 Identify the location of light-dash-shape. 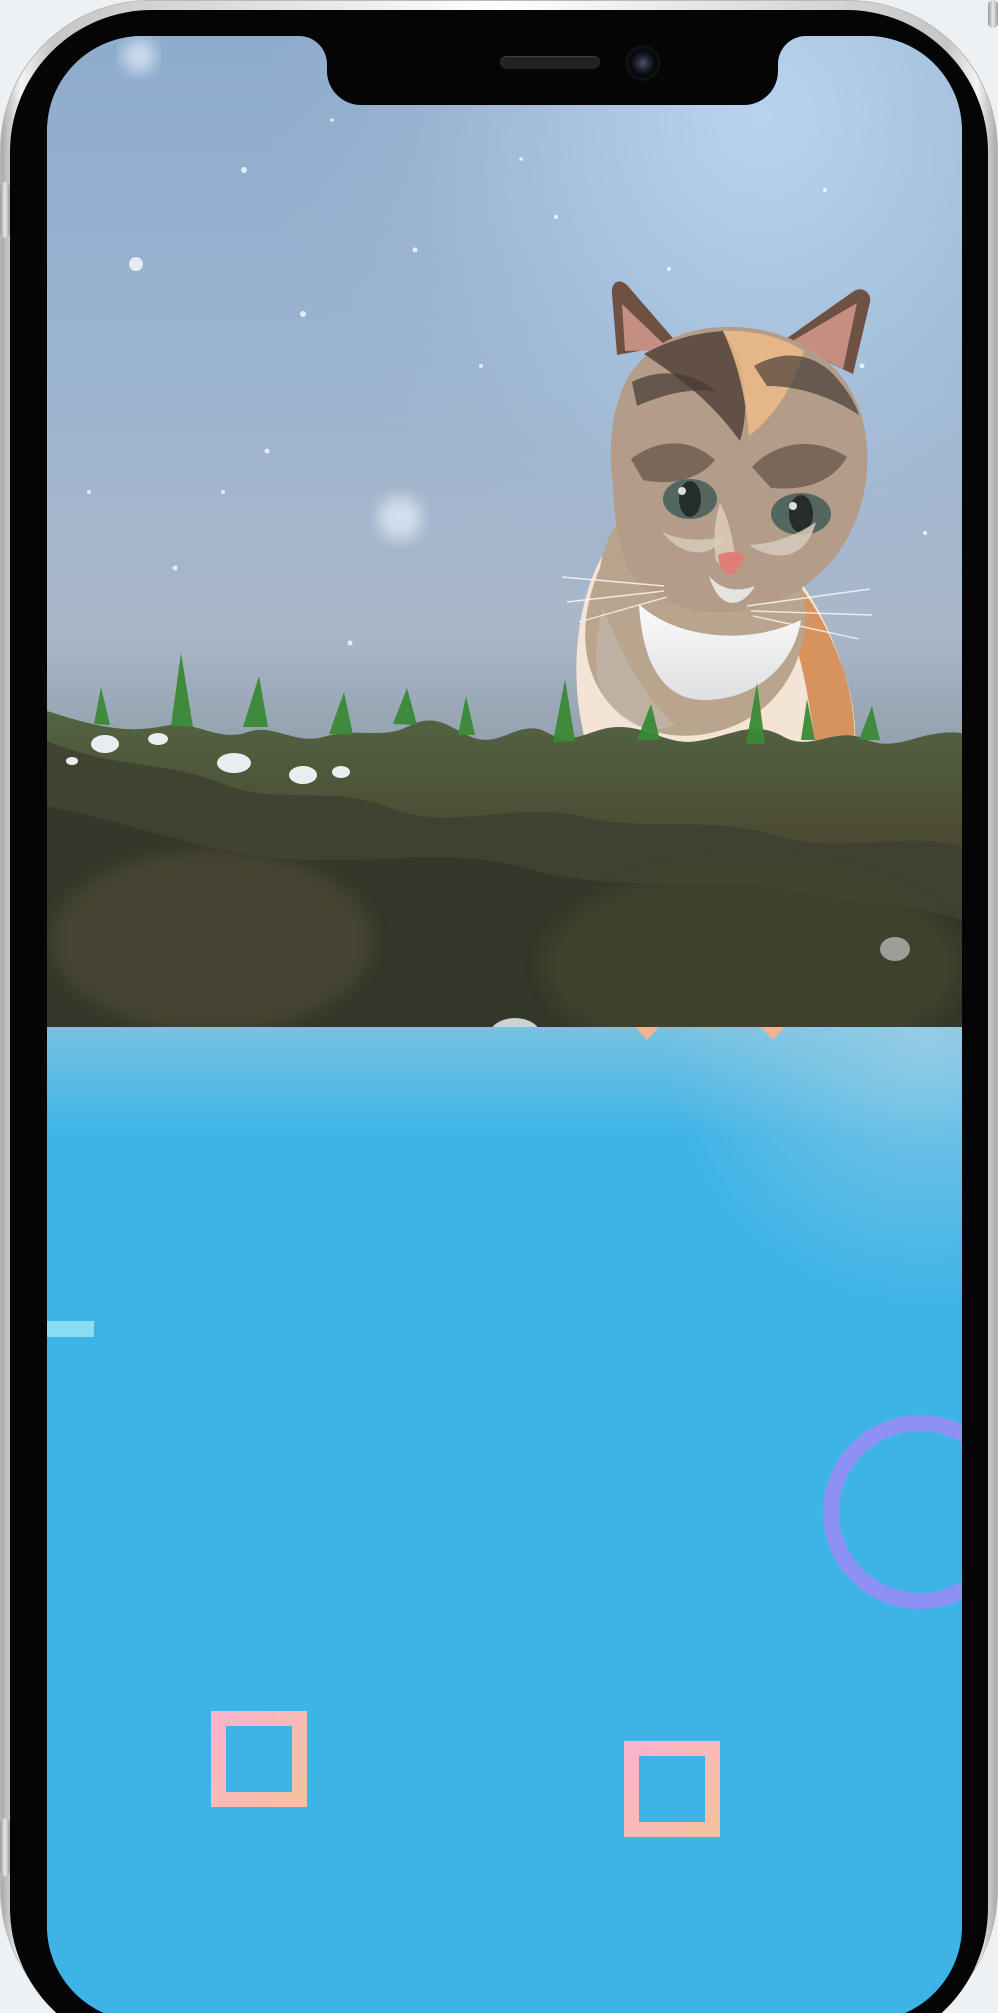
(70, 1329).